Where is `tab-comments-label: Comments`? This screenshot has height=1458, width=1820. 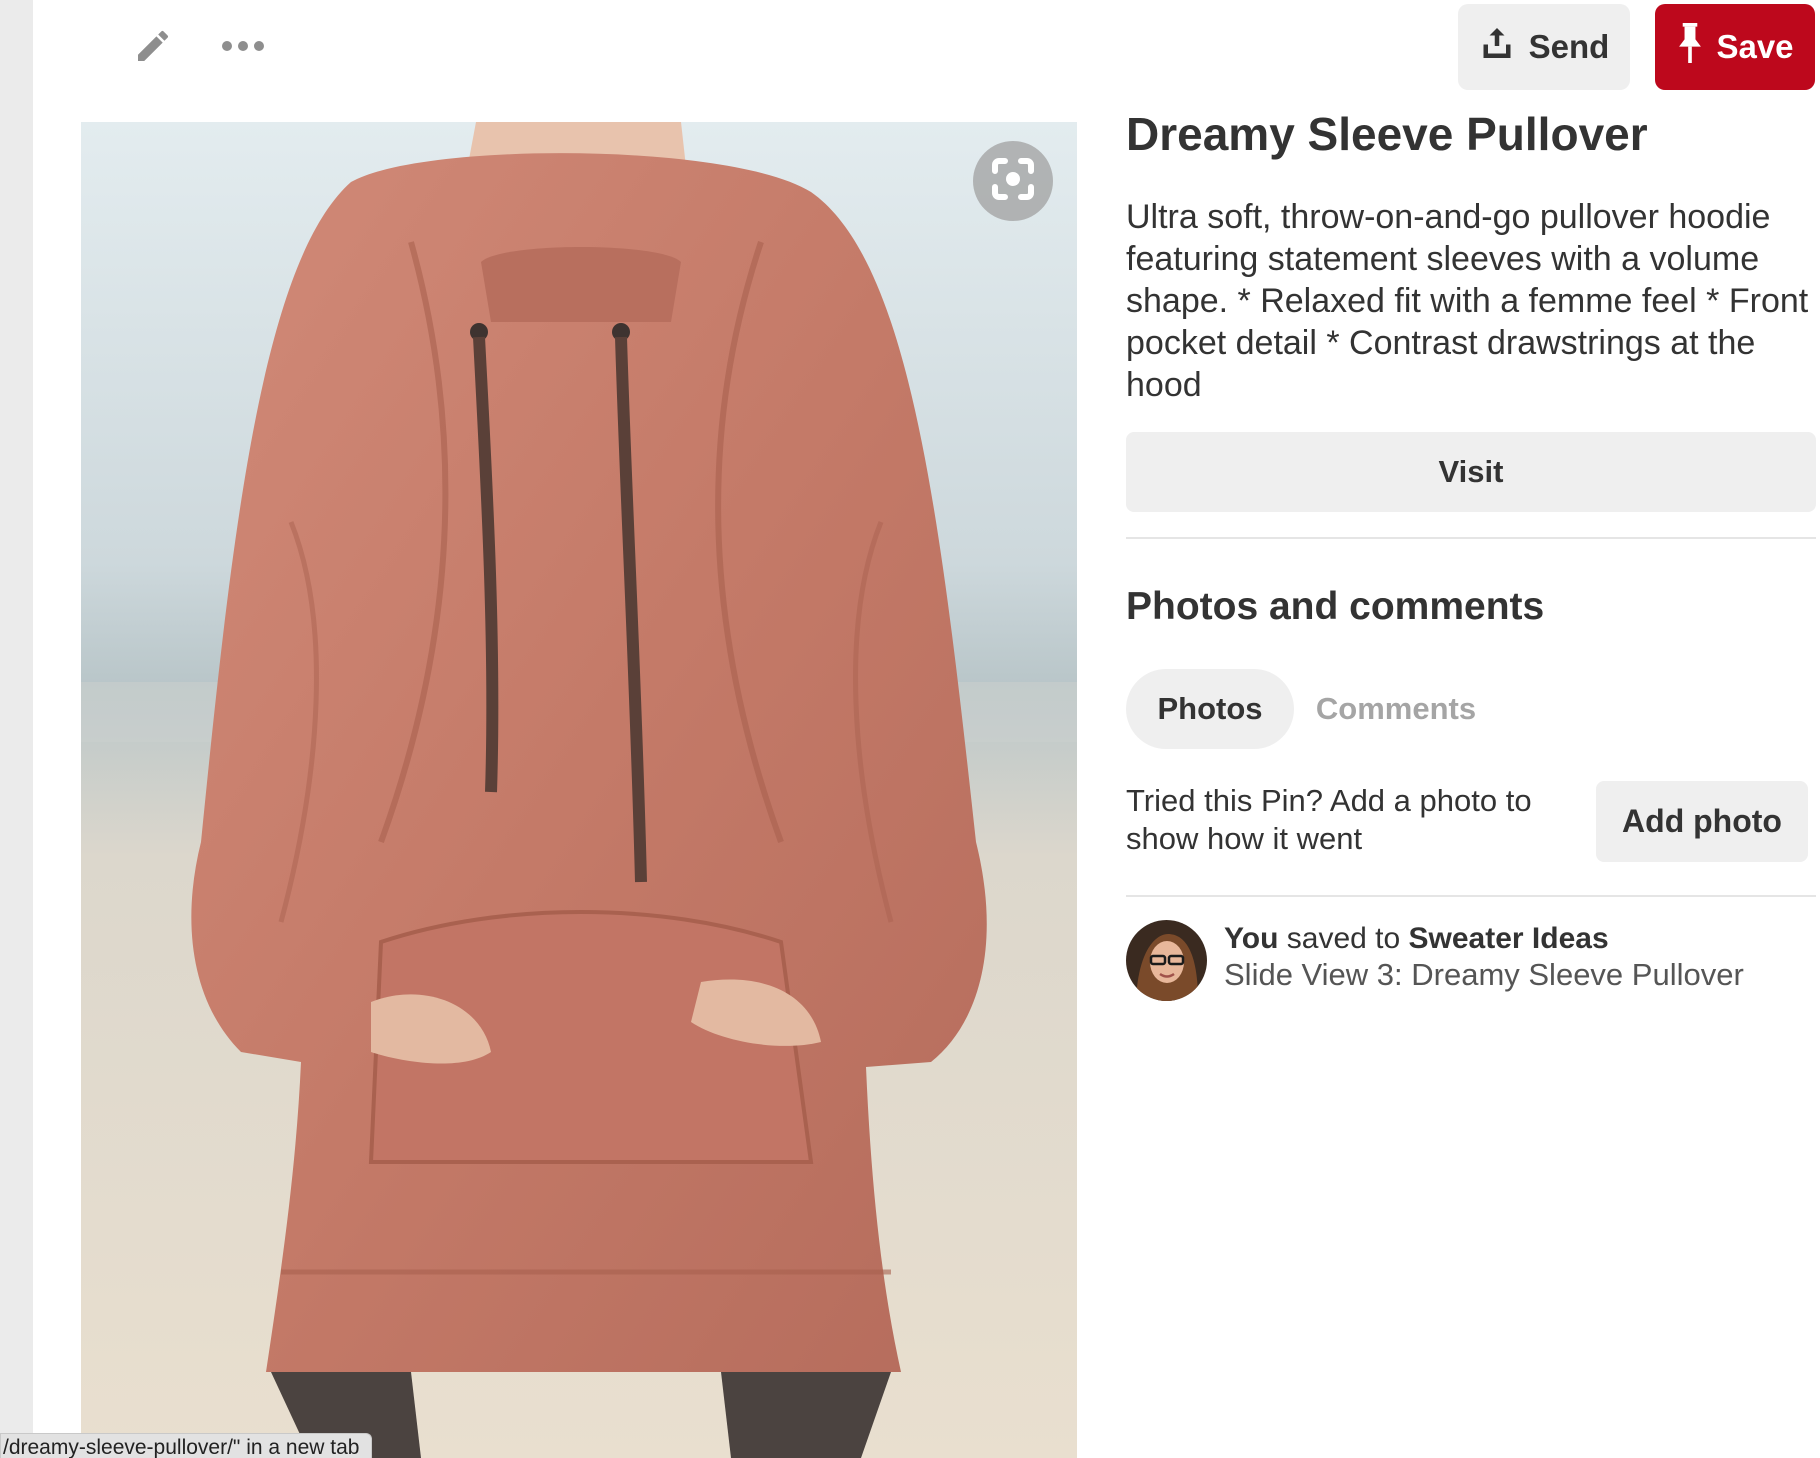
tab-comments-label: Comments is located at coordinates (1396, 708).